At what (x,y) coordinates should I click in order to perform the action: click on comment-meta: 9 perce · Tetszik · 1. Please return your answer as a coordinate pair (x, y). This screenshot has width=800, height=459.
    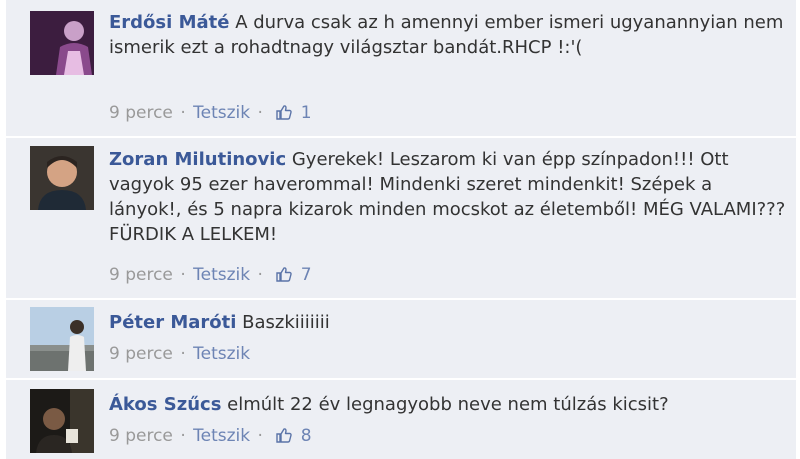
    Looking at the image, I should click on (210, 113).